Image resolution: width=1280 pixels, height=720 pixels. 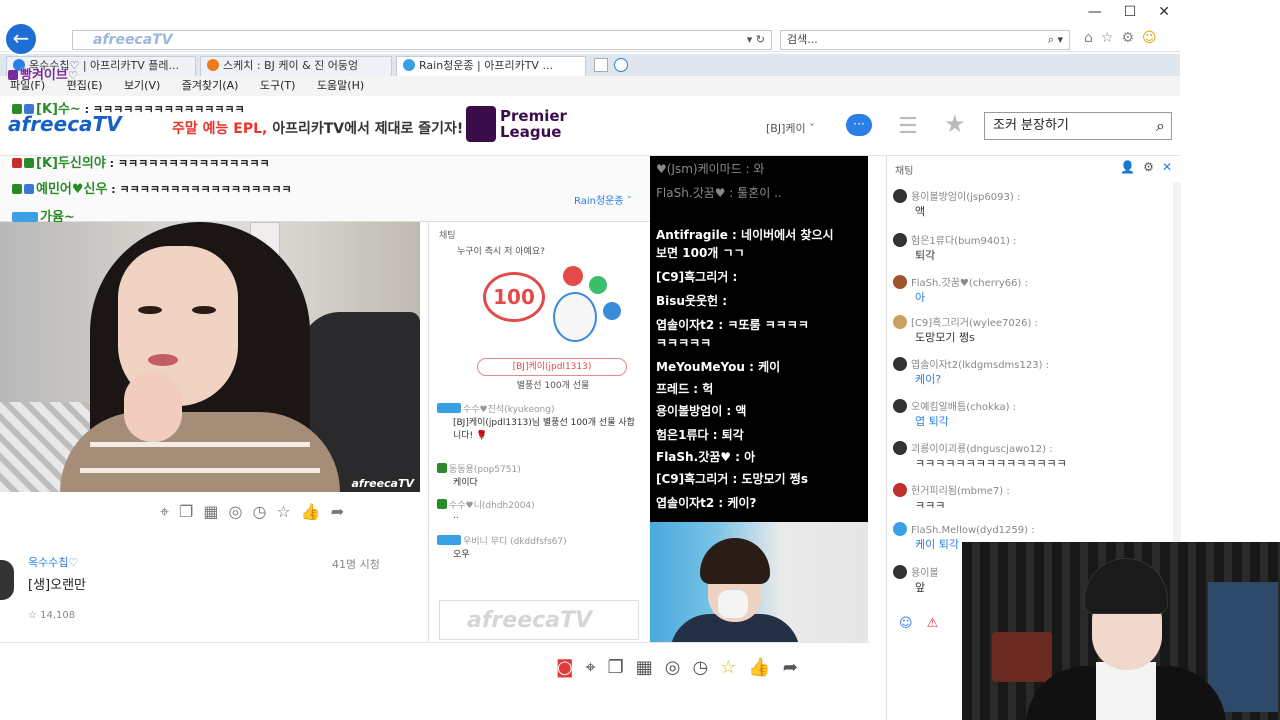 I want to click on site-search-input: 조커 분장하기 ⌕, so click(x=1078, y=126).